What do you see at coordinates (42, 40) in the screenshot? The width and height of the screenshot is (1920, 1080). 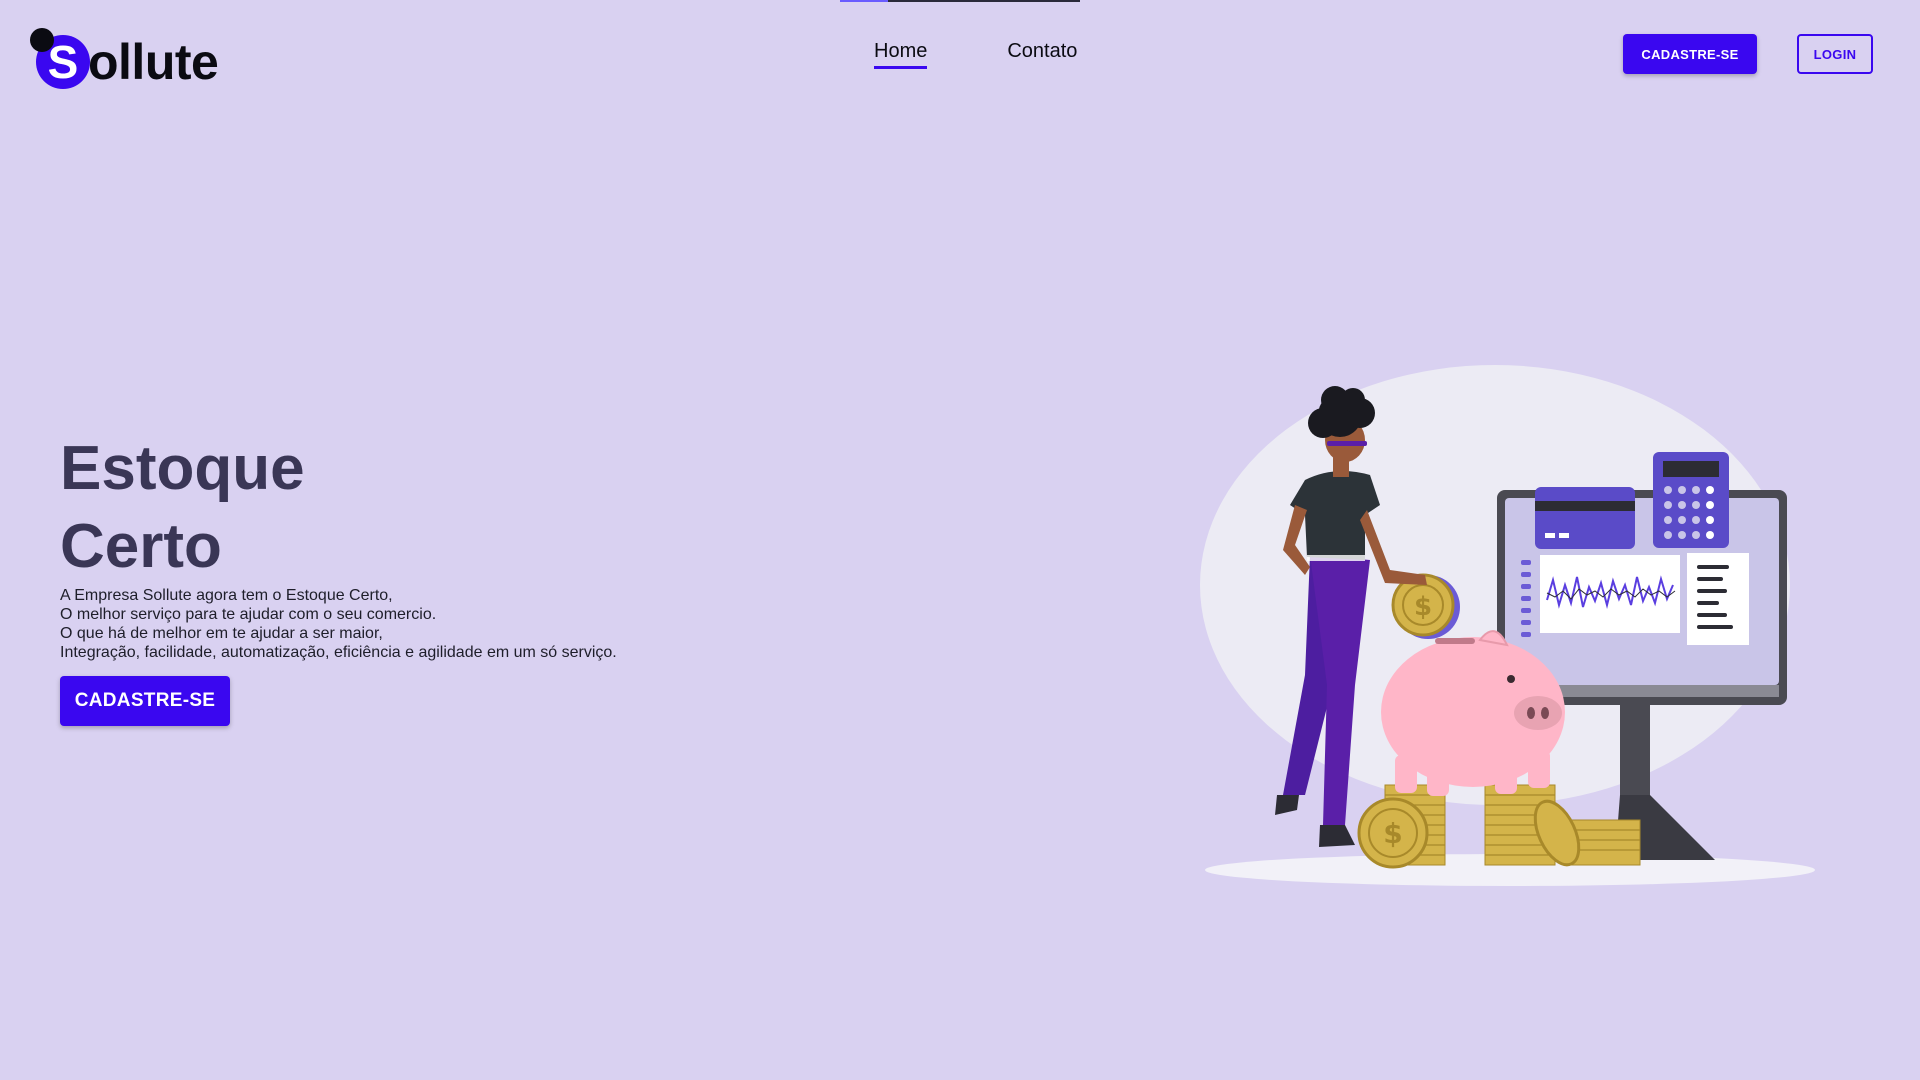 I see `logo-dot` at bounding box center [42, 40].